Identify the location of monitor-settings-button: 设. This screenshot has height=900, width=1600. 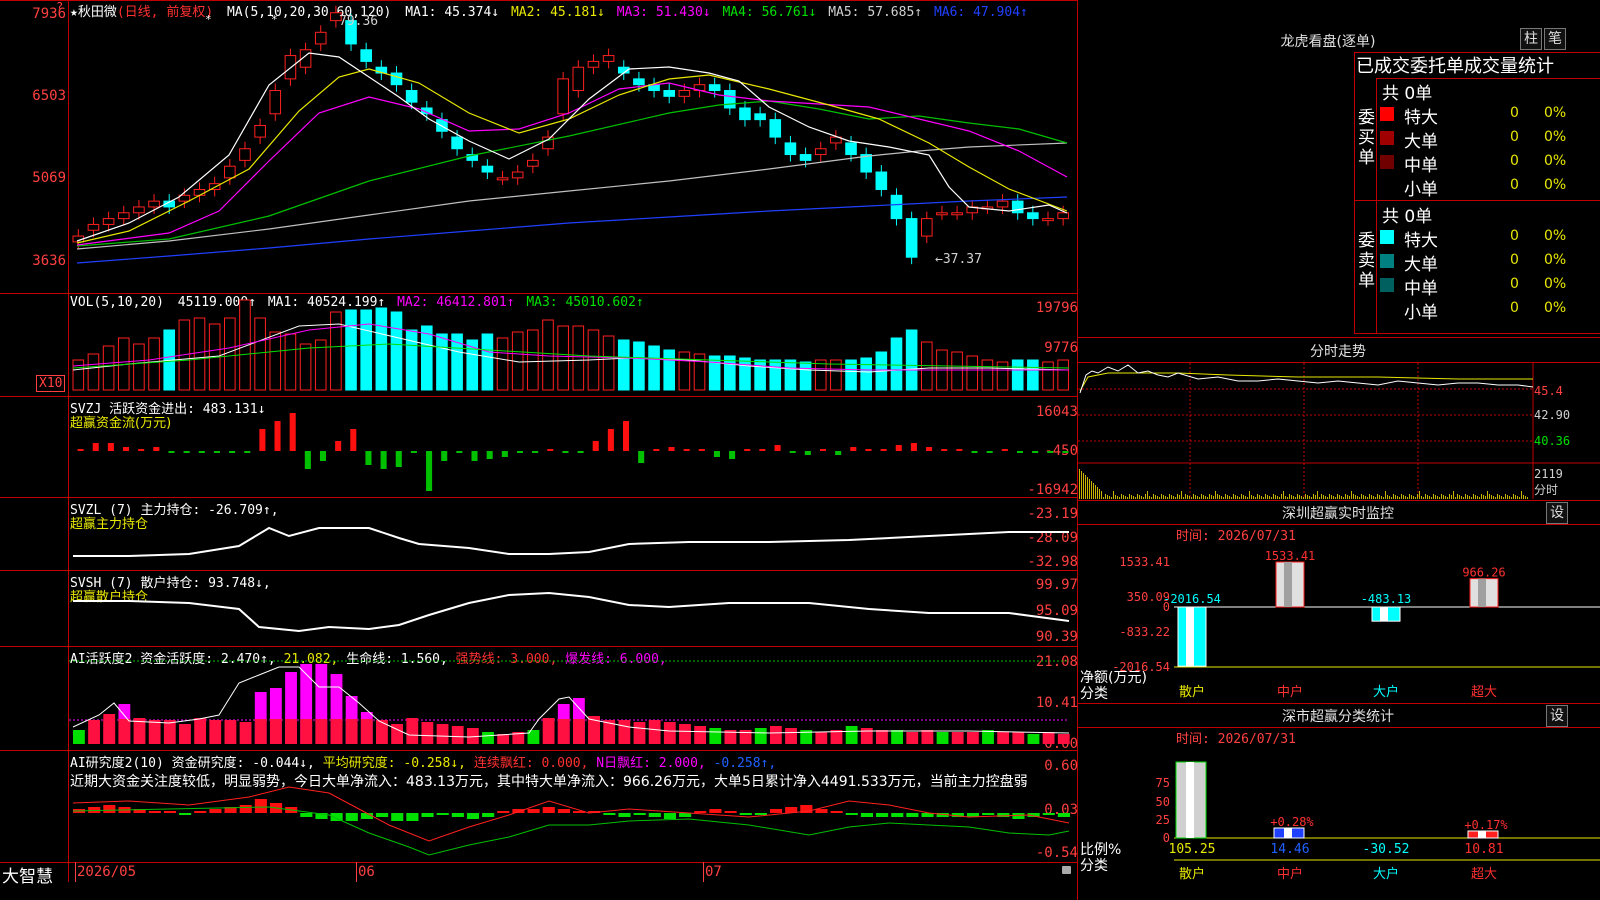
(1557, 513).